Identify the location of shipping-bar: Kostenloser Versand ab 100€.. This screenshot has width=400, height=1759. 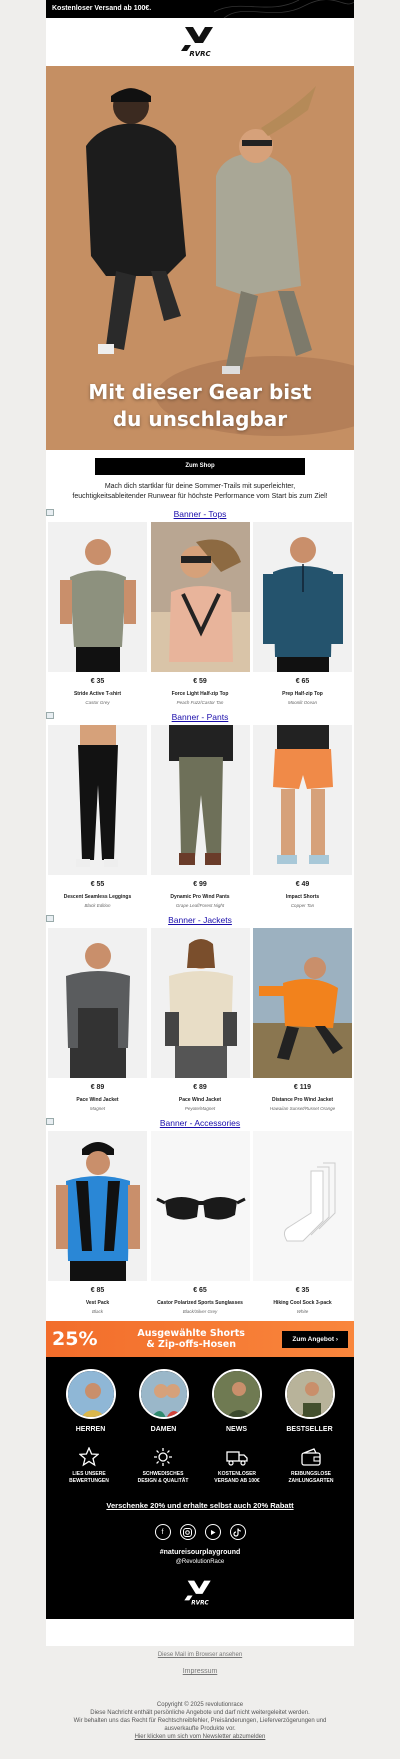
(200, 9).